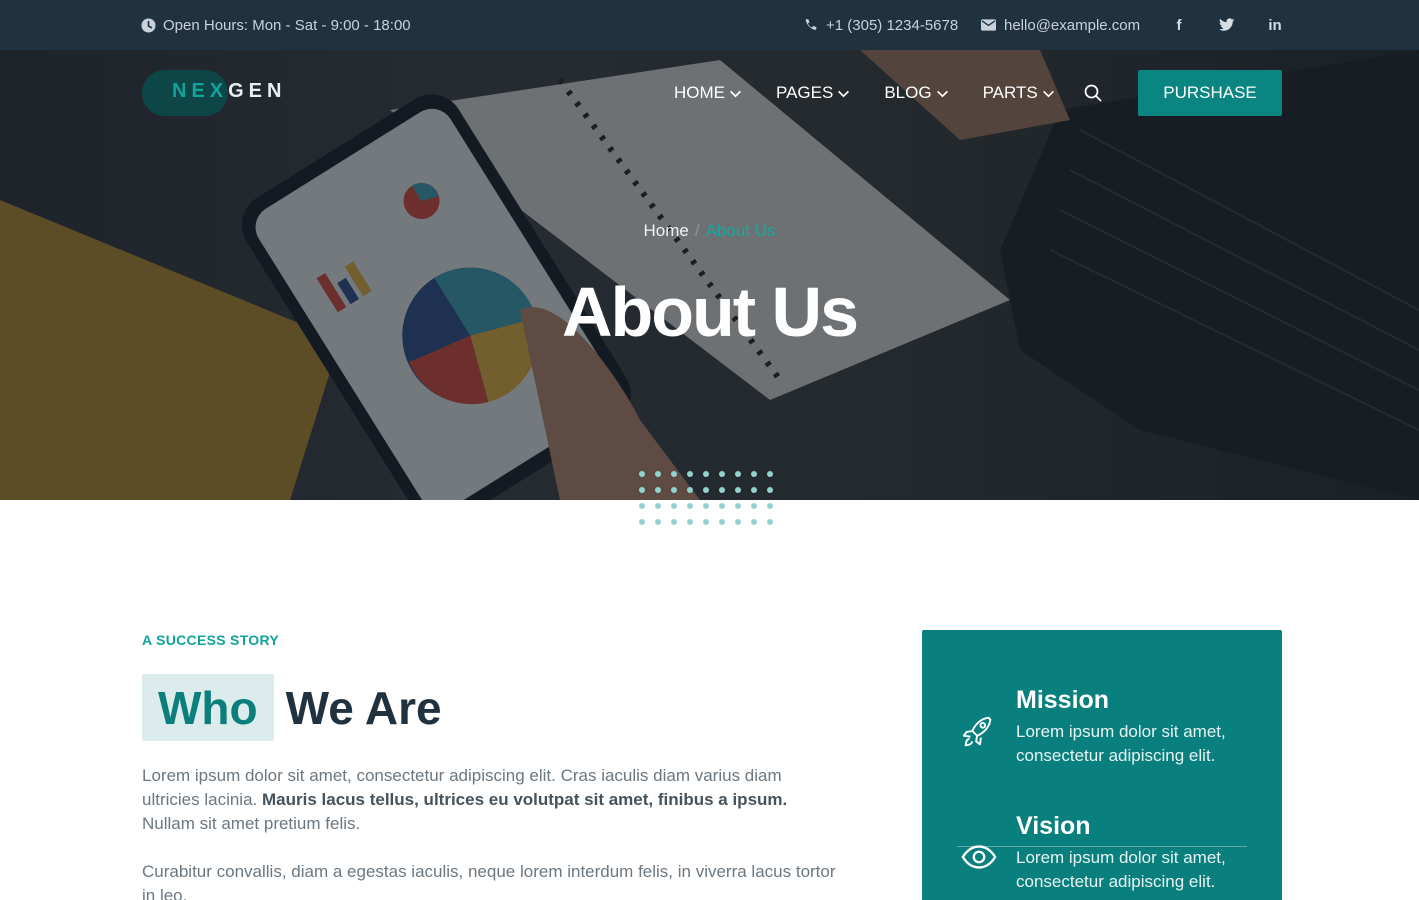 The image size is (1419, 900). I want to click on heading-rest: We Are, so click(363, 707).